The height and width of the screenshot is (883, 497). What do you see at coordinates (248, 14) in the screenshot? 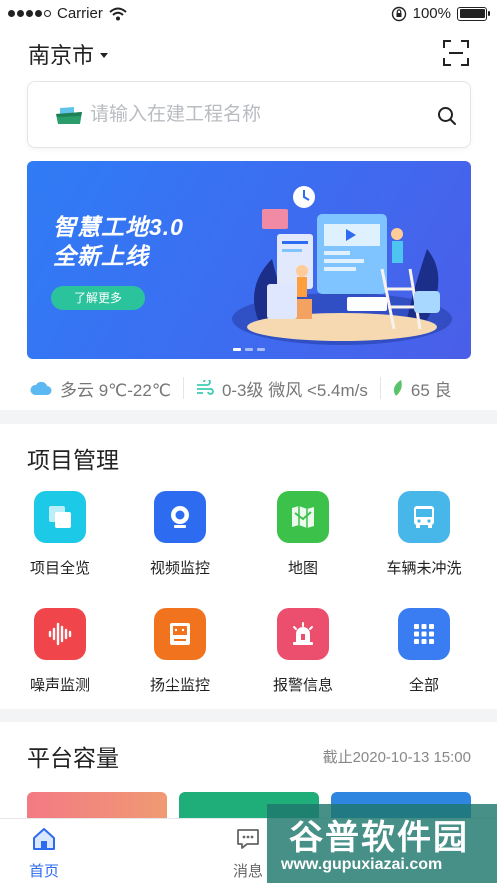
I see `status-bar: Carrier 100%` at bounding box center [248, 14].